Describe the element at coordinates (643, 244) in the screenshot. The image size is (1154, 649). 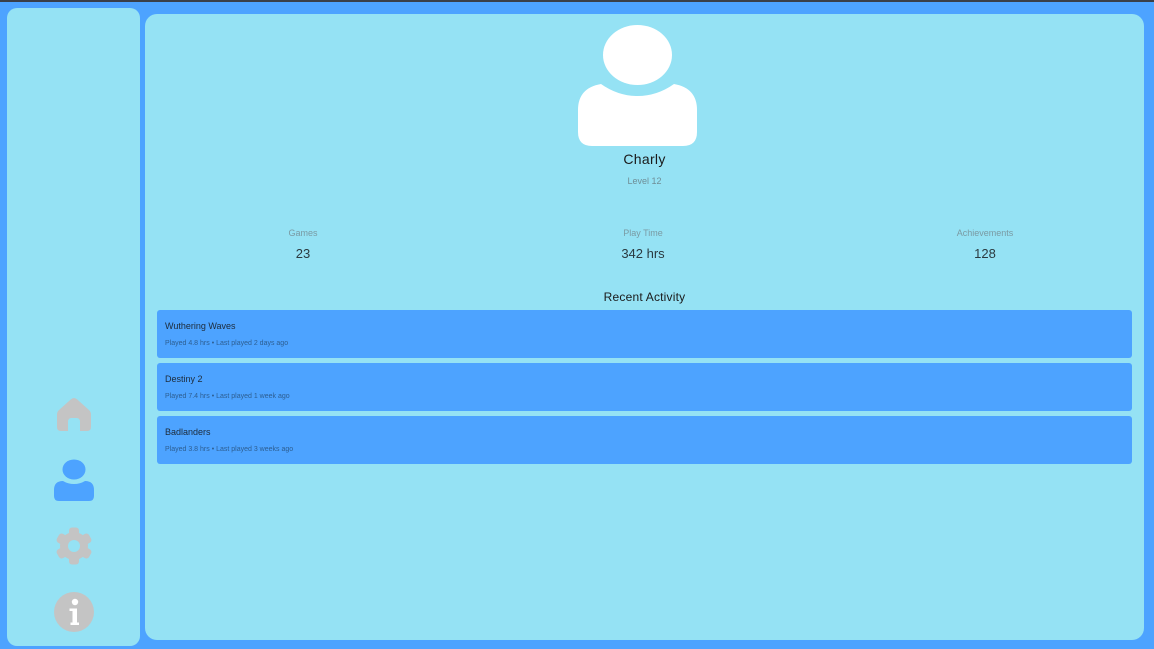
I see `stat-play-time: Play Time 342 hrs` at that location.